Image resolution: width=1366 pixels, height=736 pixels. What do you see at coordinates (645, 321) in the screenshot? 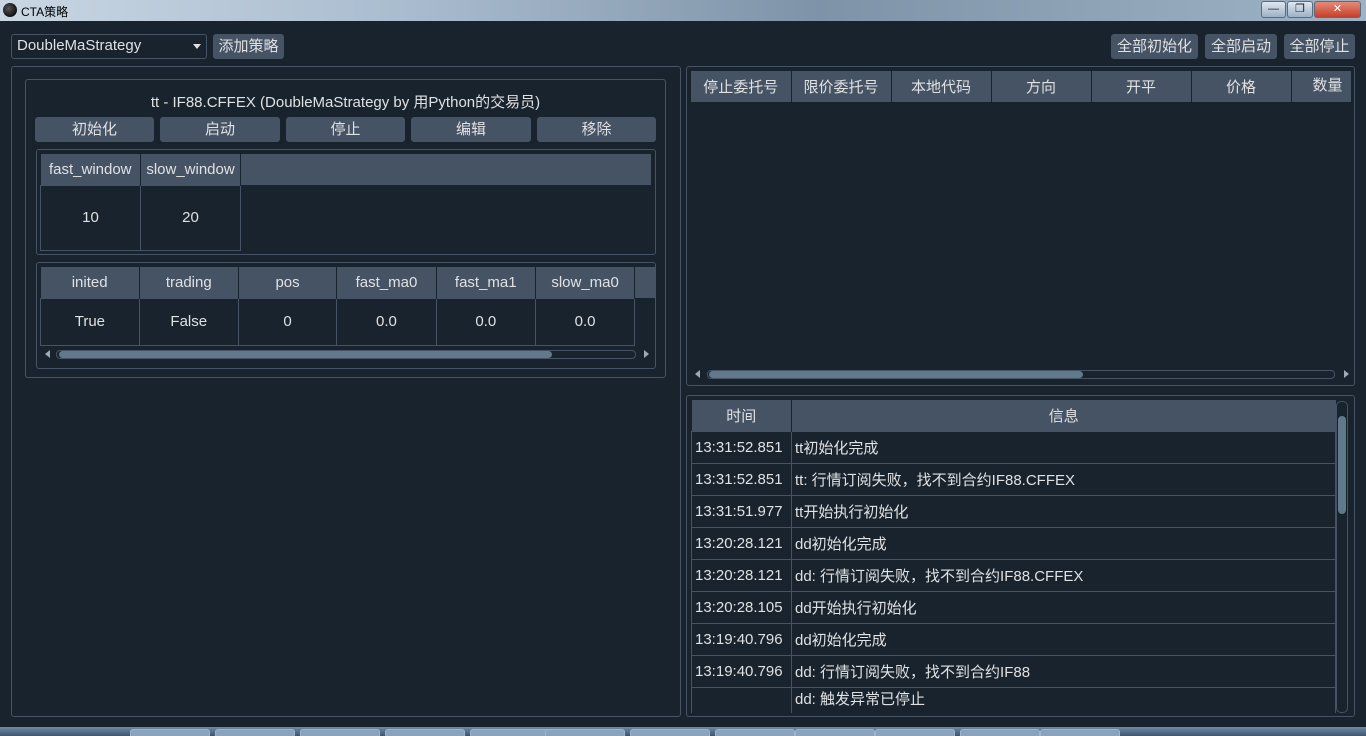
I see `var-value-overflow` at bounding box center [645, 321].